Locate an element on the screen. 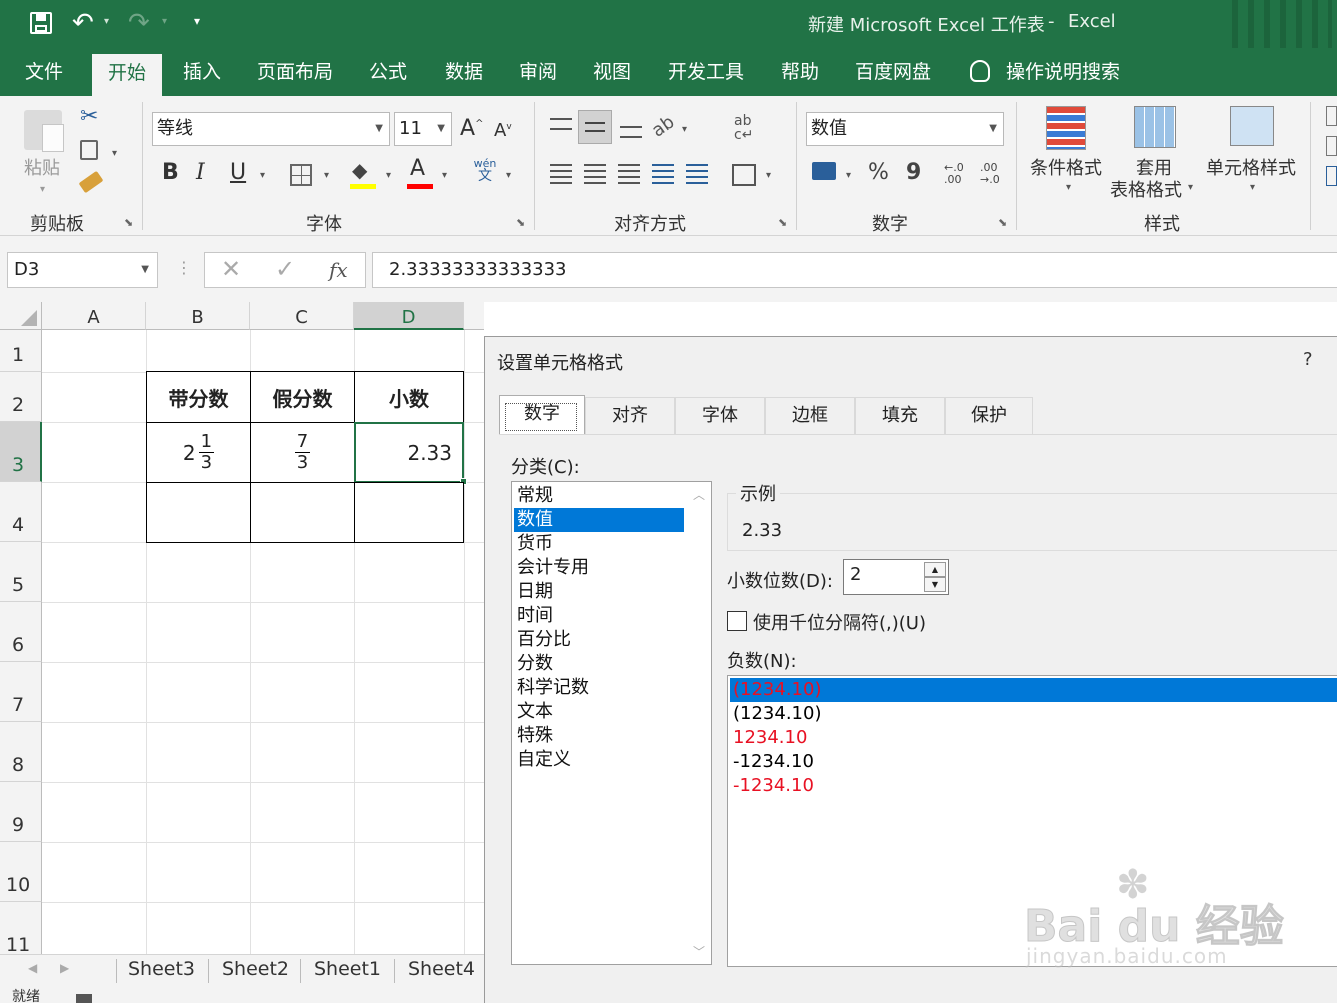 Image resolution: width=1337 pixels, height=1005 pixels. cut-icon: ✂ is located at coordinates (89, 116).